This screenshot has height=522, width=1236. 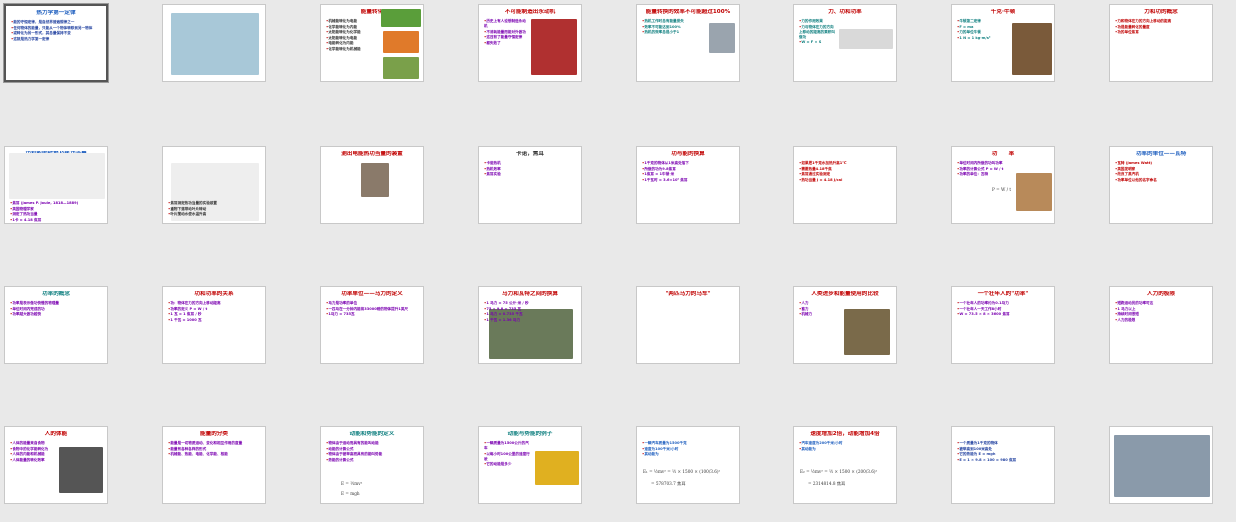 What do you see at coordinates (982, 32) in the screenshot?
I see `slide-bullet: 力的单位牛顿` at bounding box center [982, 32].